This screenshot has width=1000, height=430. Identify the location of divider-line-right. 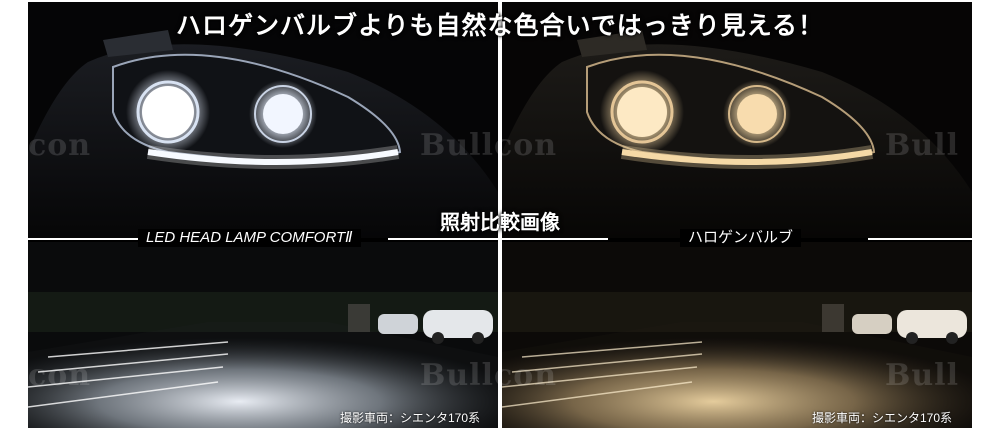
(920, 239).